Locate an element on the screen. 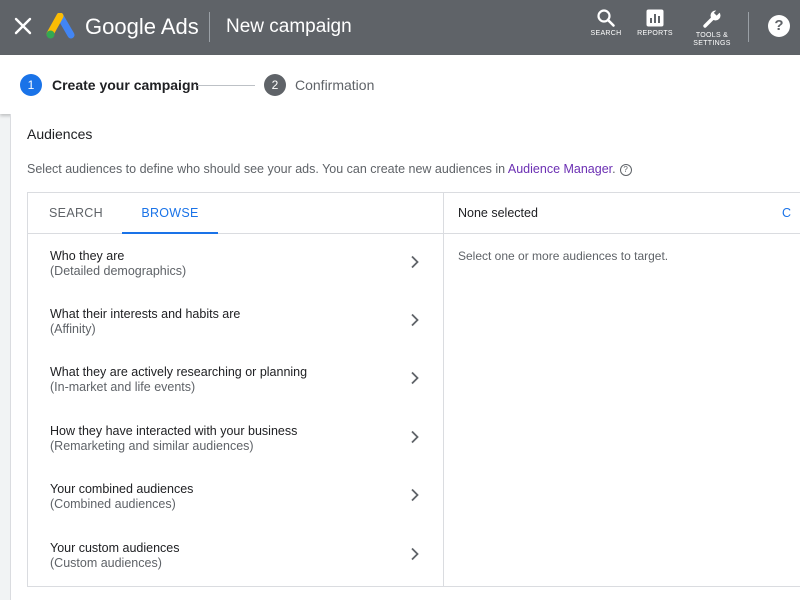 The height and width of the screenshot is (600, 800). category-title: Who they are is located at coordinates (87, 256).